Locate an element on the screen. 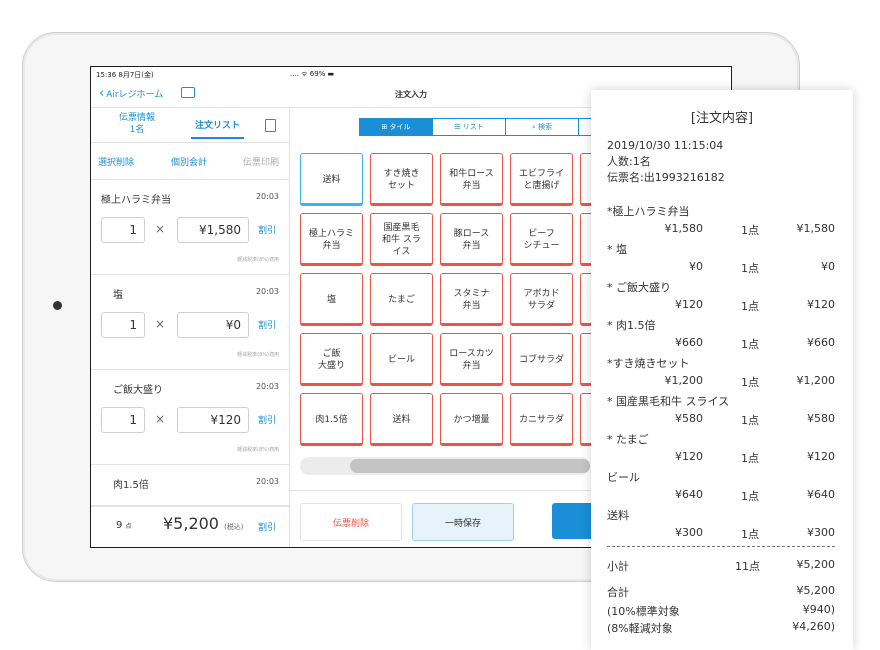  split-checkout-button: 個別会計 is located at coordinates (189, 161).